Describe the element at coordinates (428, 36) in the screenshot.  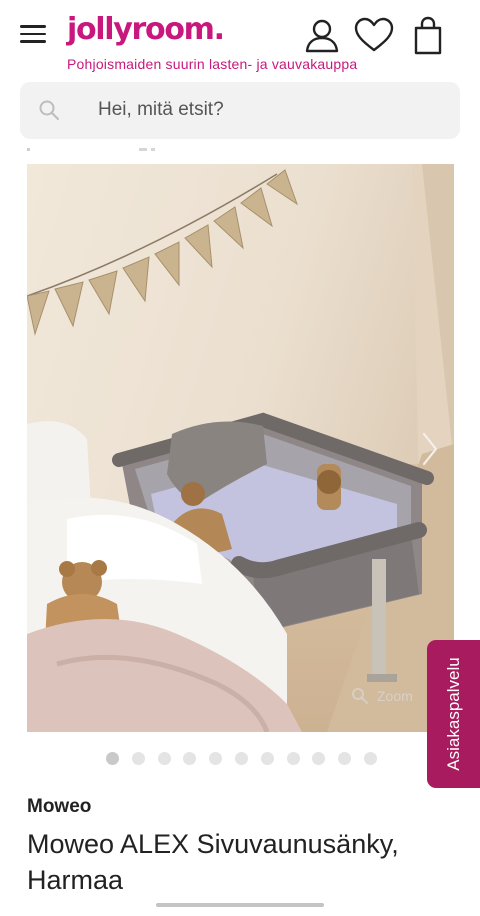
I see `shopping-bag-icon` at that location.